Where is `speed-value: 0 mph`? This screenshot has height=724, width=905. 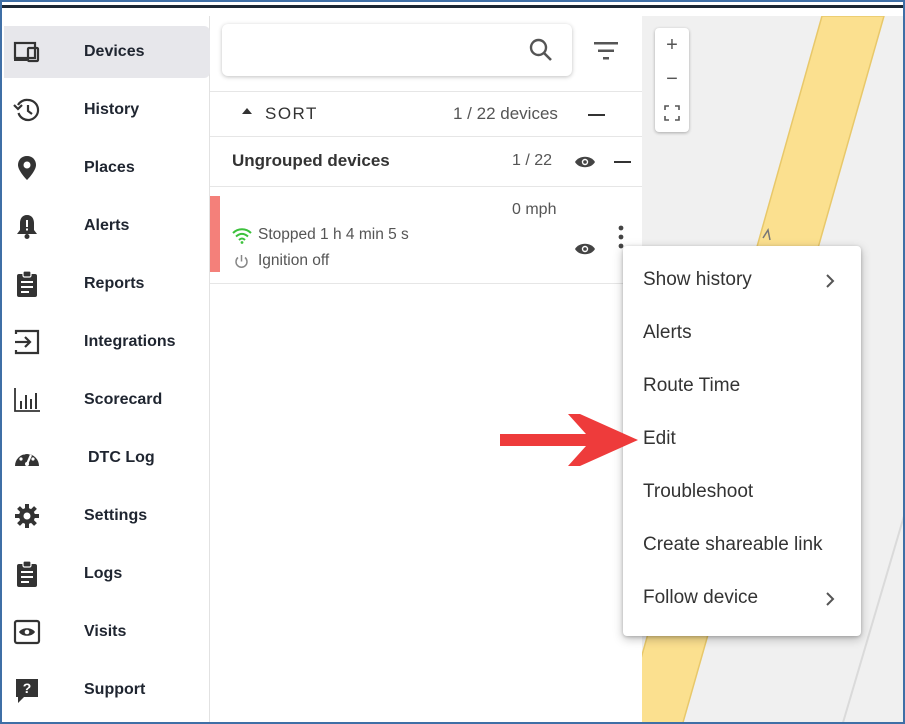
speed-value: 0 mph is located at coordinates (534, 209).